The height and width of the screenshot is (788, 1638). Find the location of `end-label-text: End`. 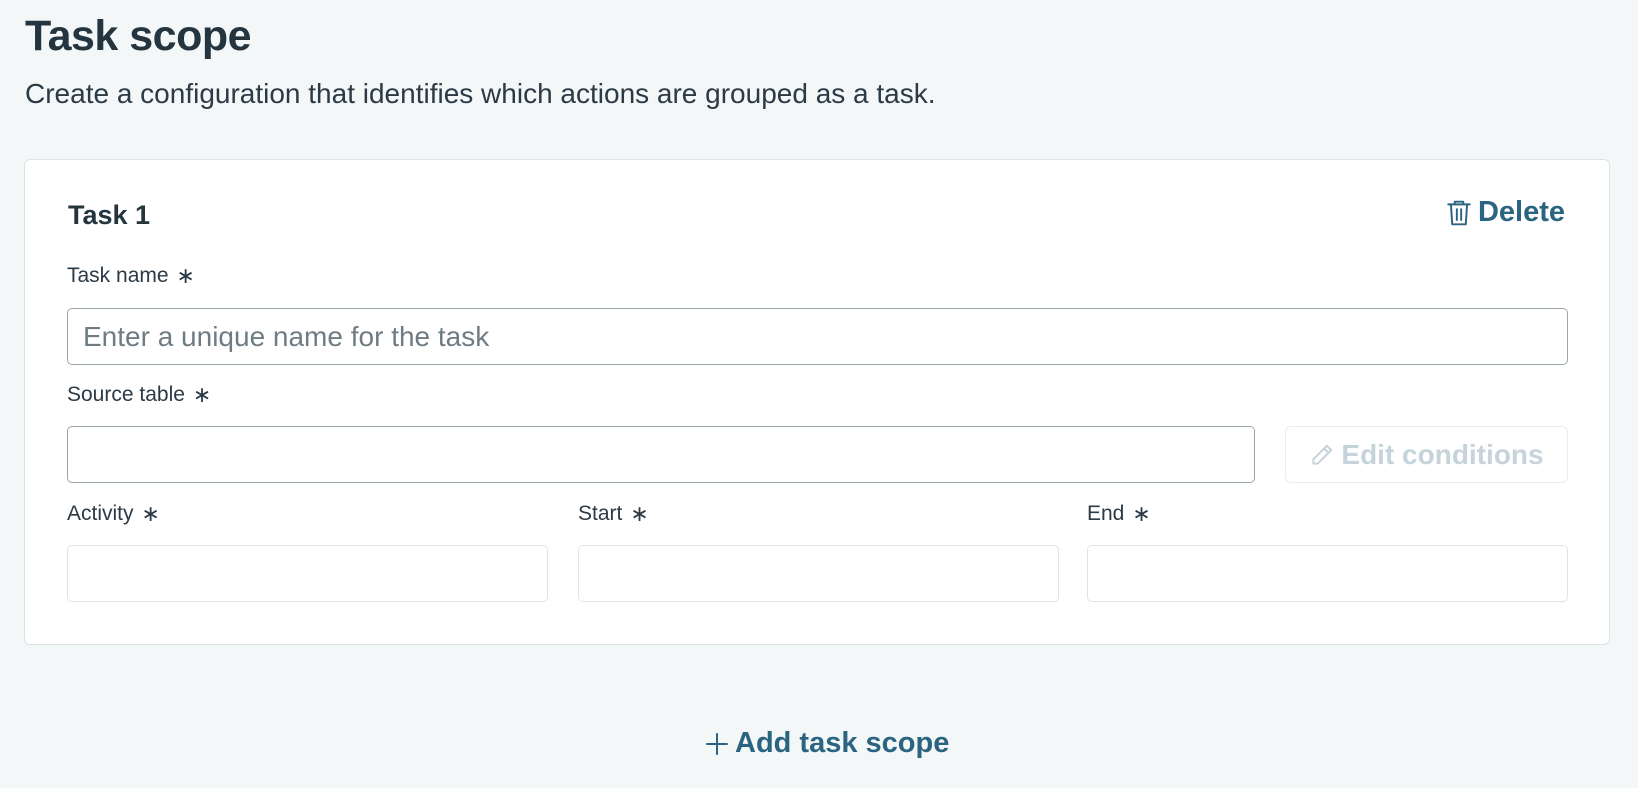

end-label-text: End is located at coordinates (1106, 513).